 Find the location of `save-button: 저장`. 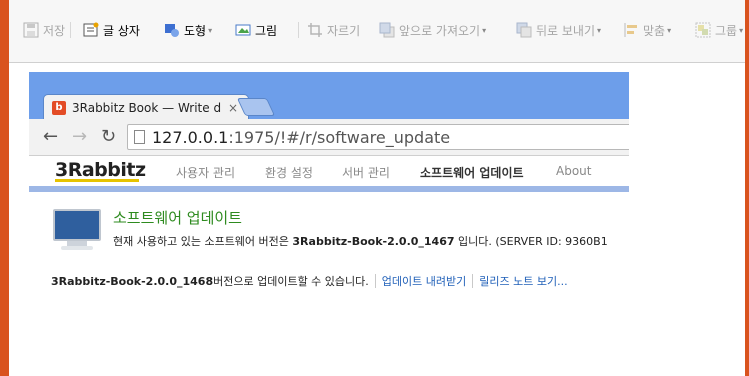

save-button: 저장 is located at coordinates (44, 30).